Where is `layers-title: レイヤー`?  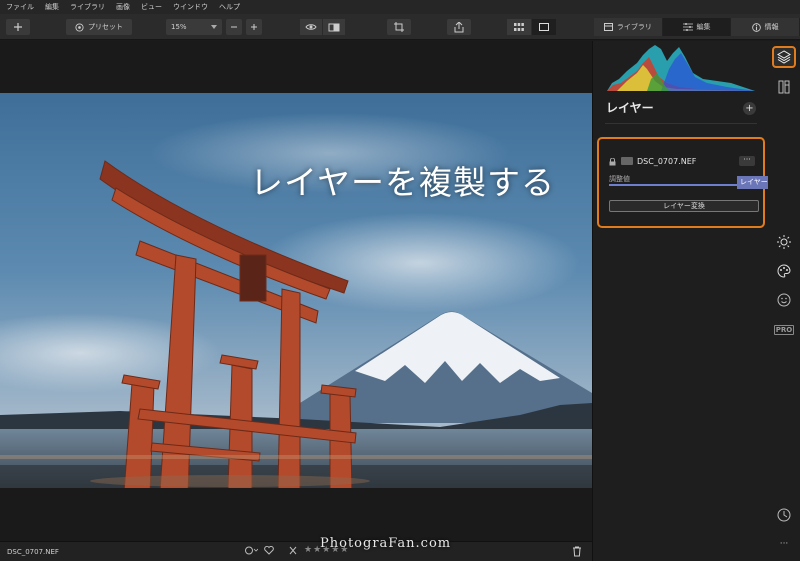
layers-title: レイヤー is located at coordinates (630, 108).